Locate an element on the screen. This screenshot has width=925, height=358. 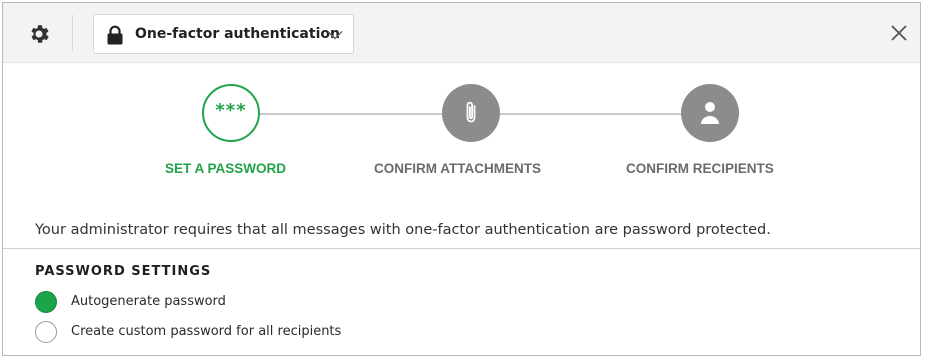
authentication-mode-dropdown: One-factor authentication is located at coordinates (223, 34).